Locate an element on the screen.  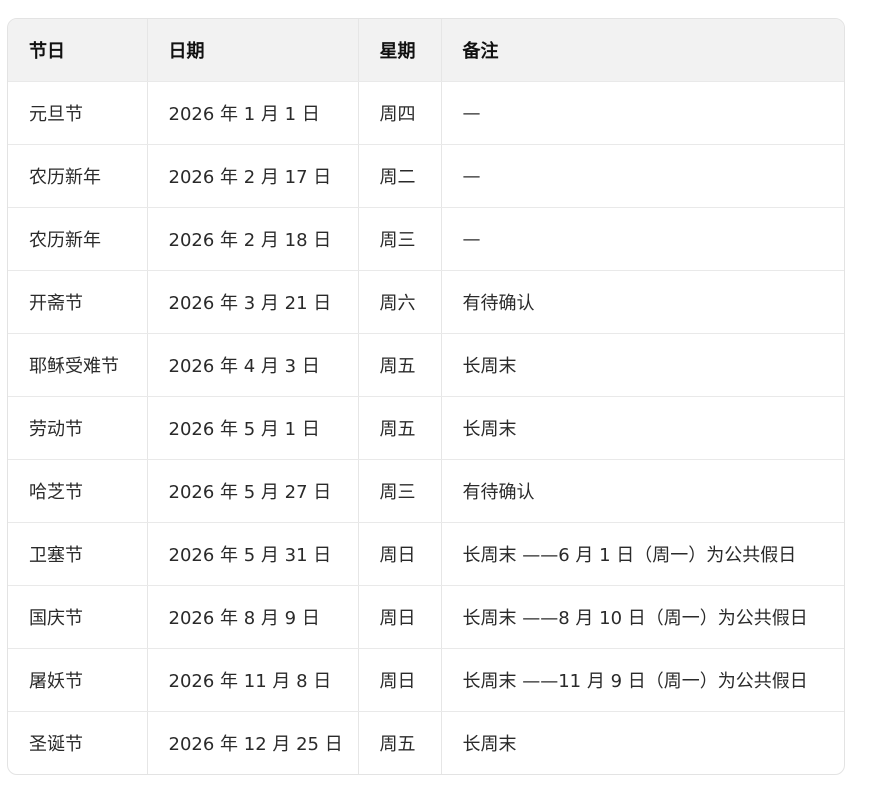
note-cell: 长周末 ——8 月 10 日（周一）为公共假日 is located at coordinates (642, 617).